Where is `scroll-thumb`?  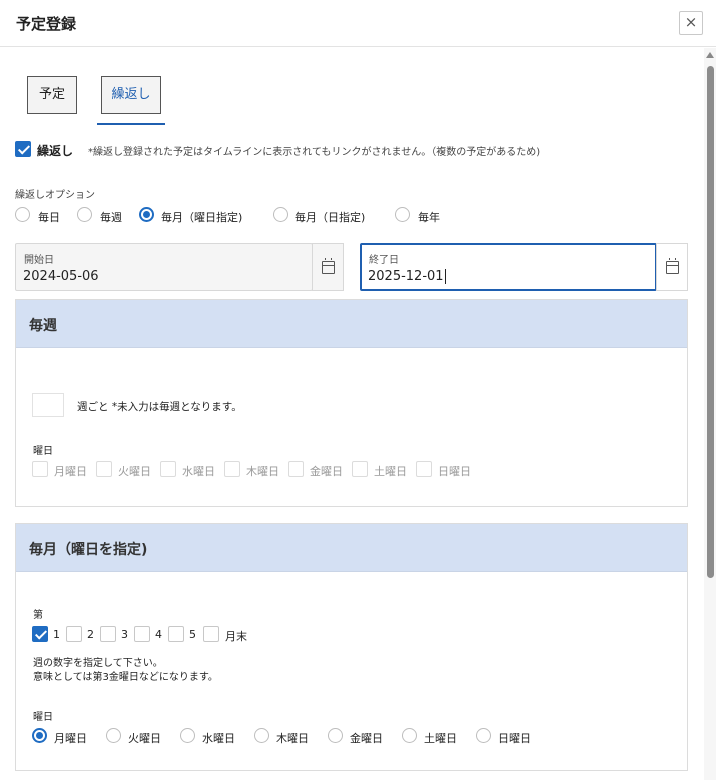
scroll-thumb is located at coordinates (710, 322).